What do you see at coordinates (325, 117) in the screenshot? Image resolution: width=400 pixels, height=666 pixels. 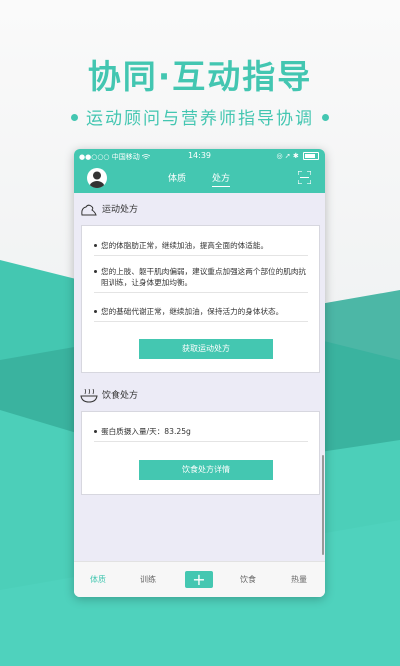 I see `bullet-dot-right` at bounding box center [325, 117].